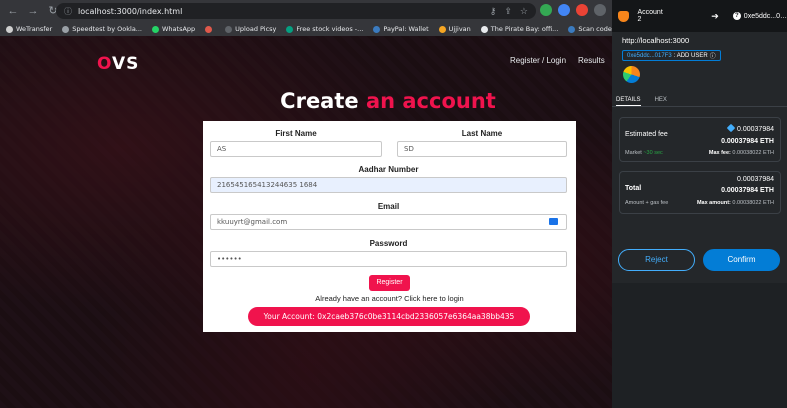  I want to click on max-fee: Max fee: 0.00038022 ETH, so click(741, 153).